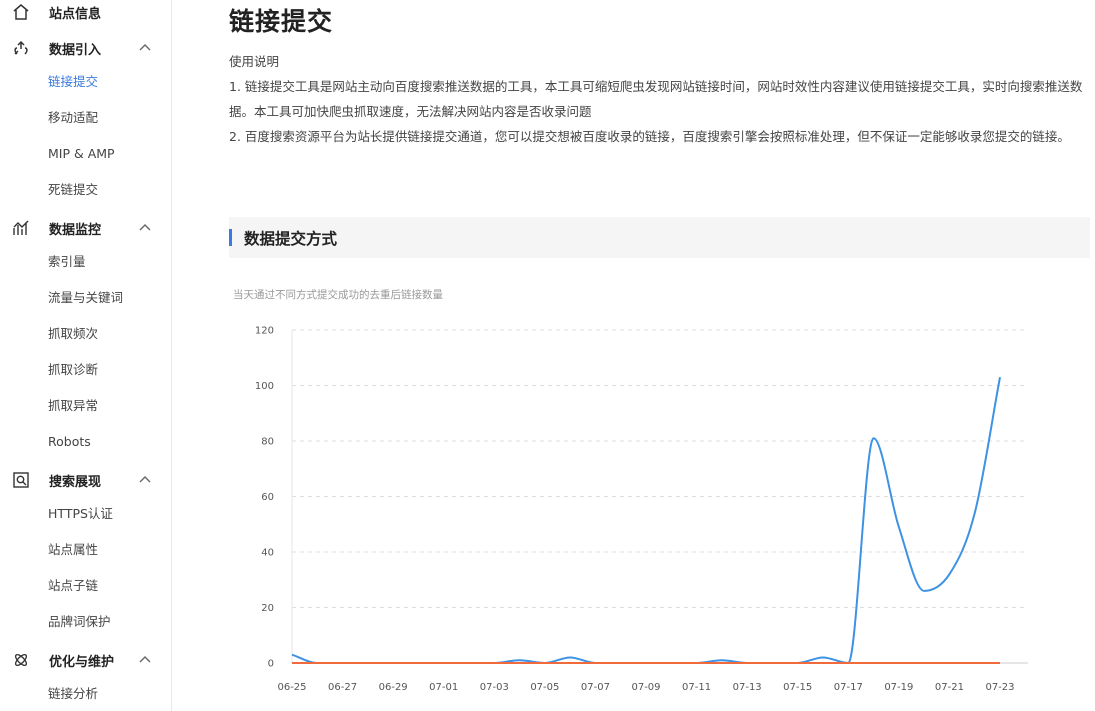 The image size is (1095, 711). Describe the element at coordinates (949, 687) in the screenshot. I see `x-tick-label: 07-21` at that location.